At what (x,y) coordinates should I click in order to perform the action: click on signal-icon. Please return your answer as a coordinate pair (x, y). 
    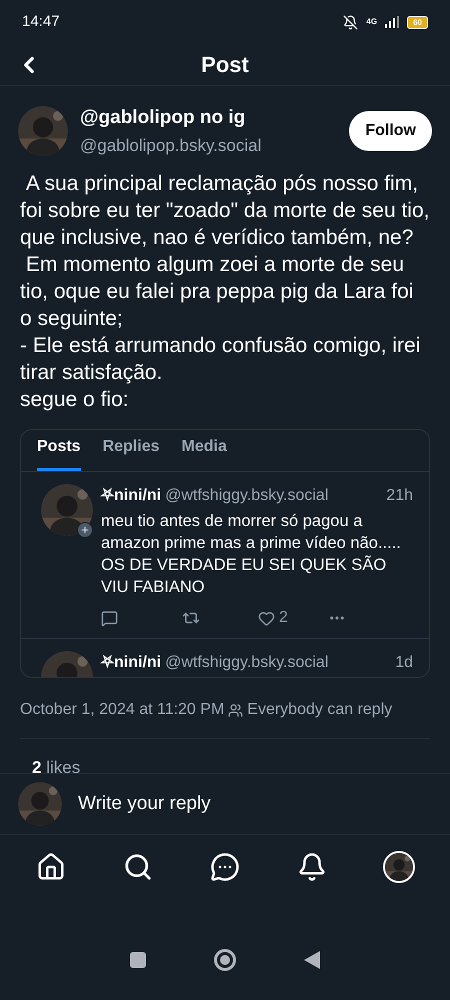
    Looking at the image, I should click on (392, 22).